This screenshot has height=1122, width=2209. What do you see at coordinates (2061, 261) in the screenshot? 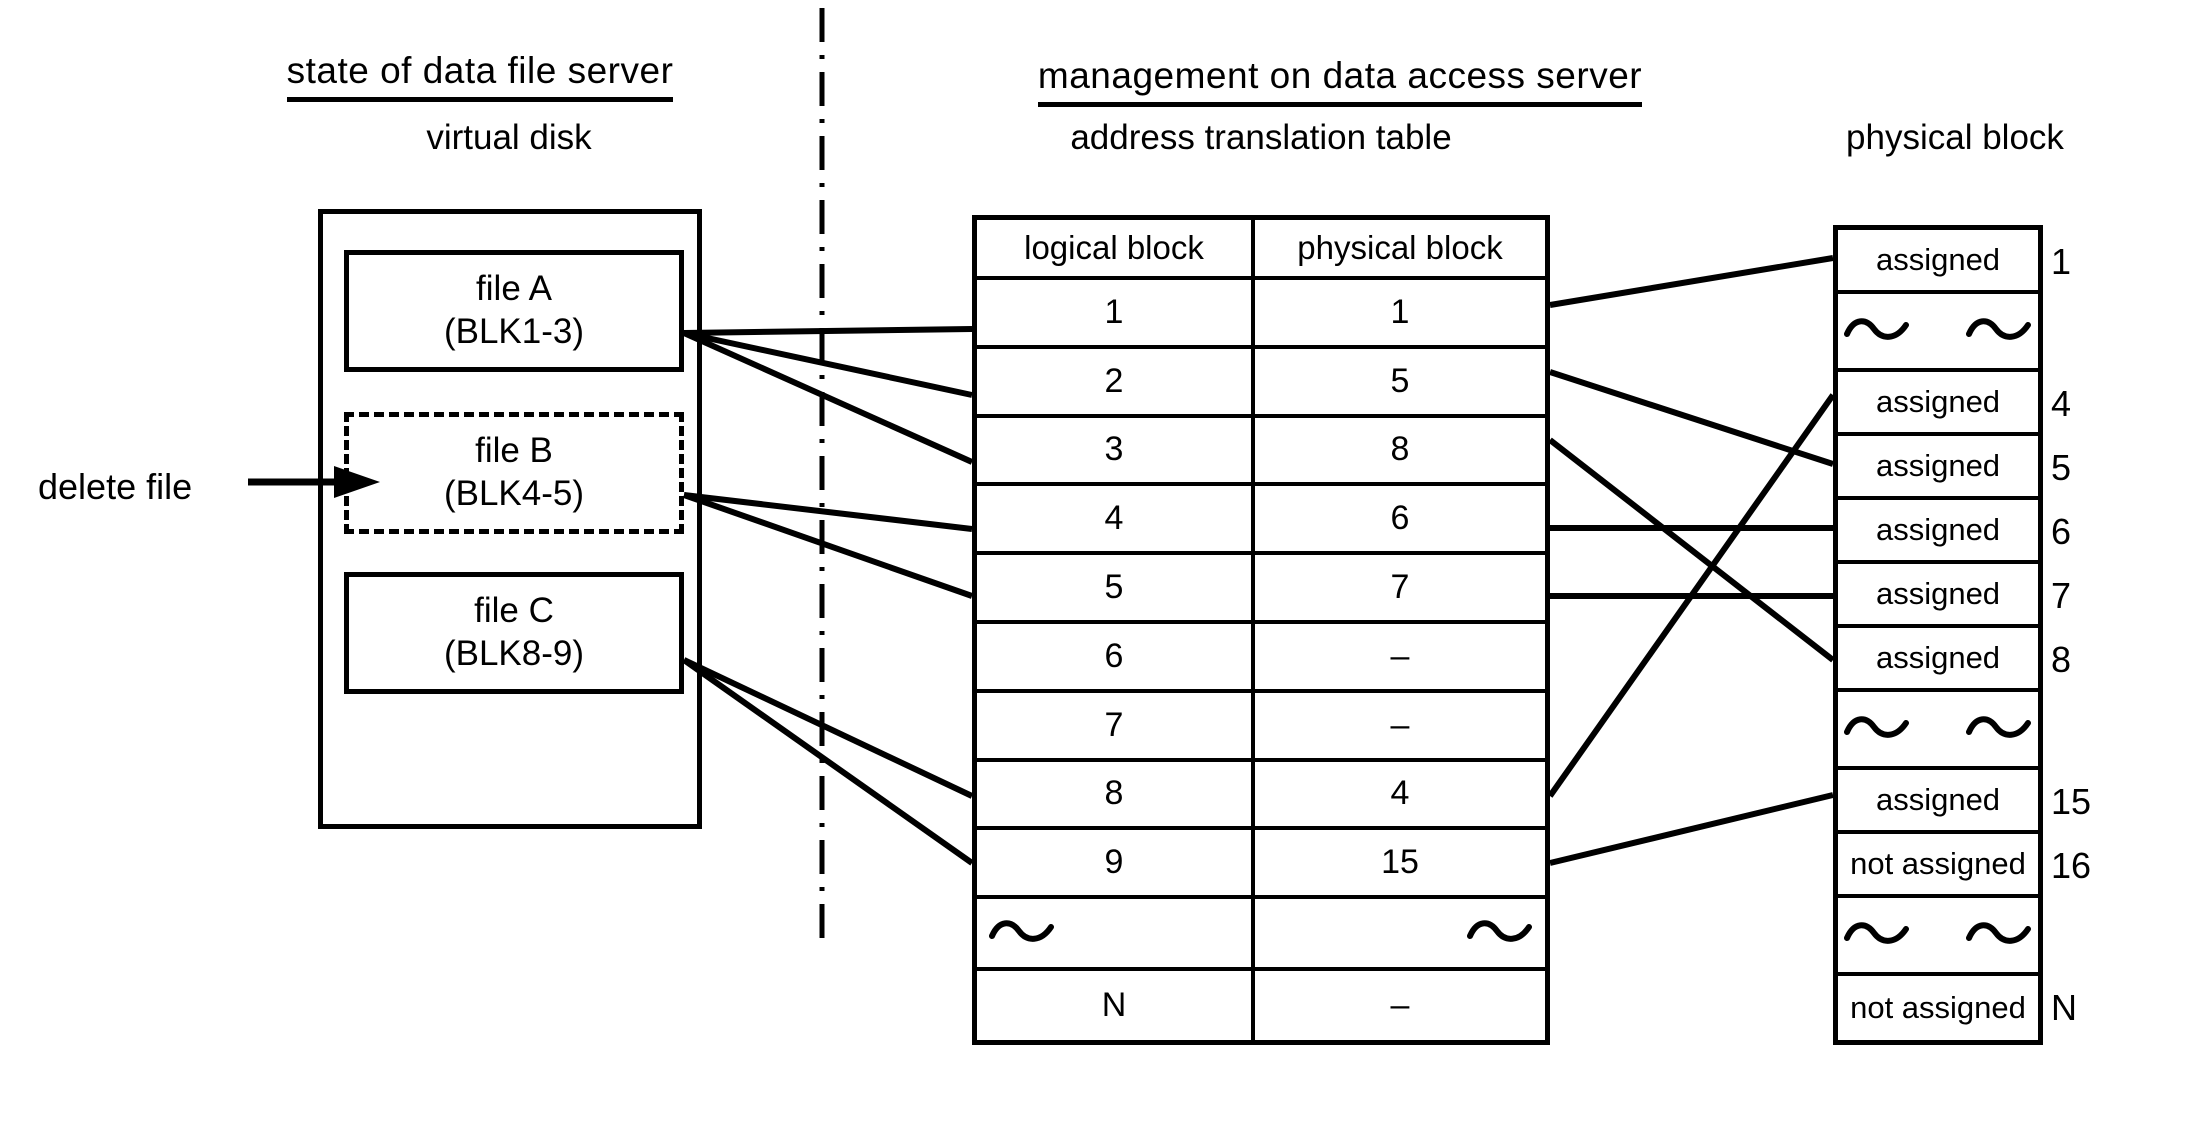
I see `physical-block-number: 1` at bounding box center [2061, 261].